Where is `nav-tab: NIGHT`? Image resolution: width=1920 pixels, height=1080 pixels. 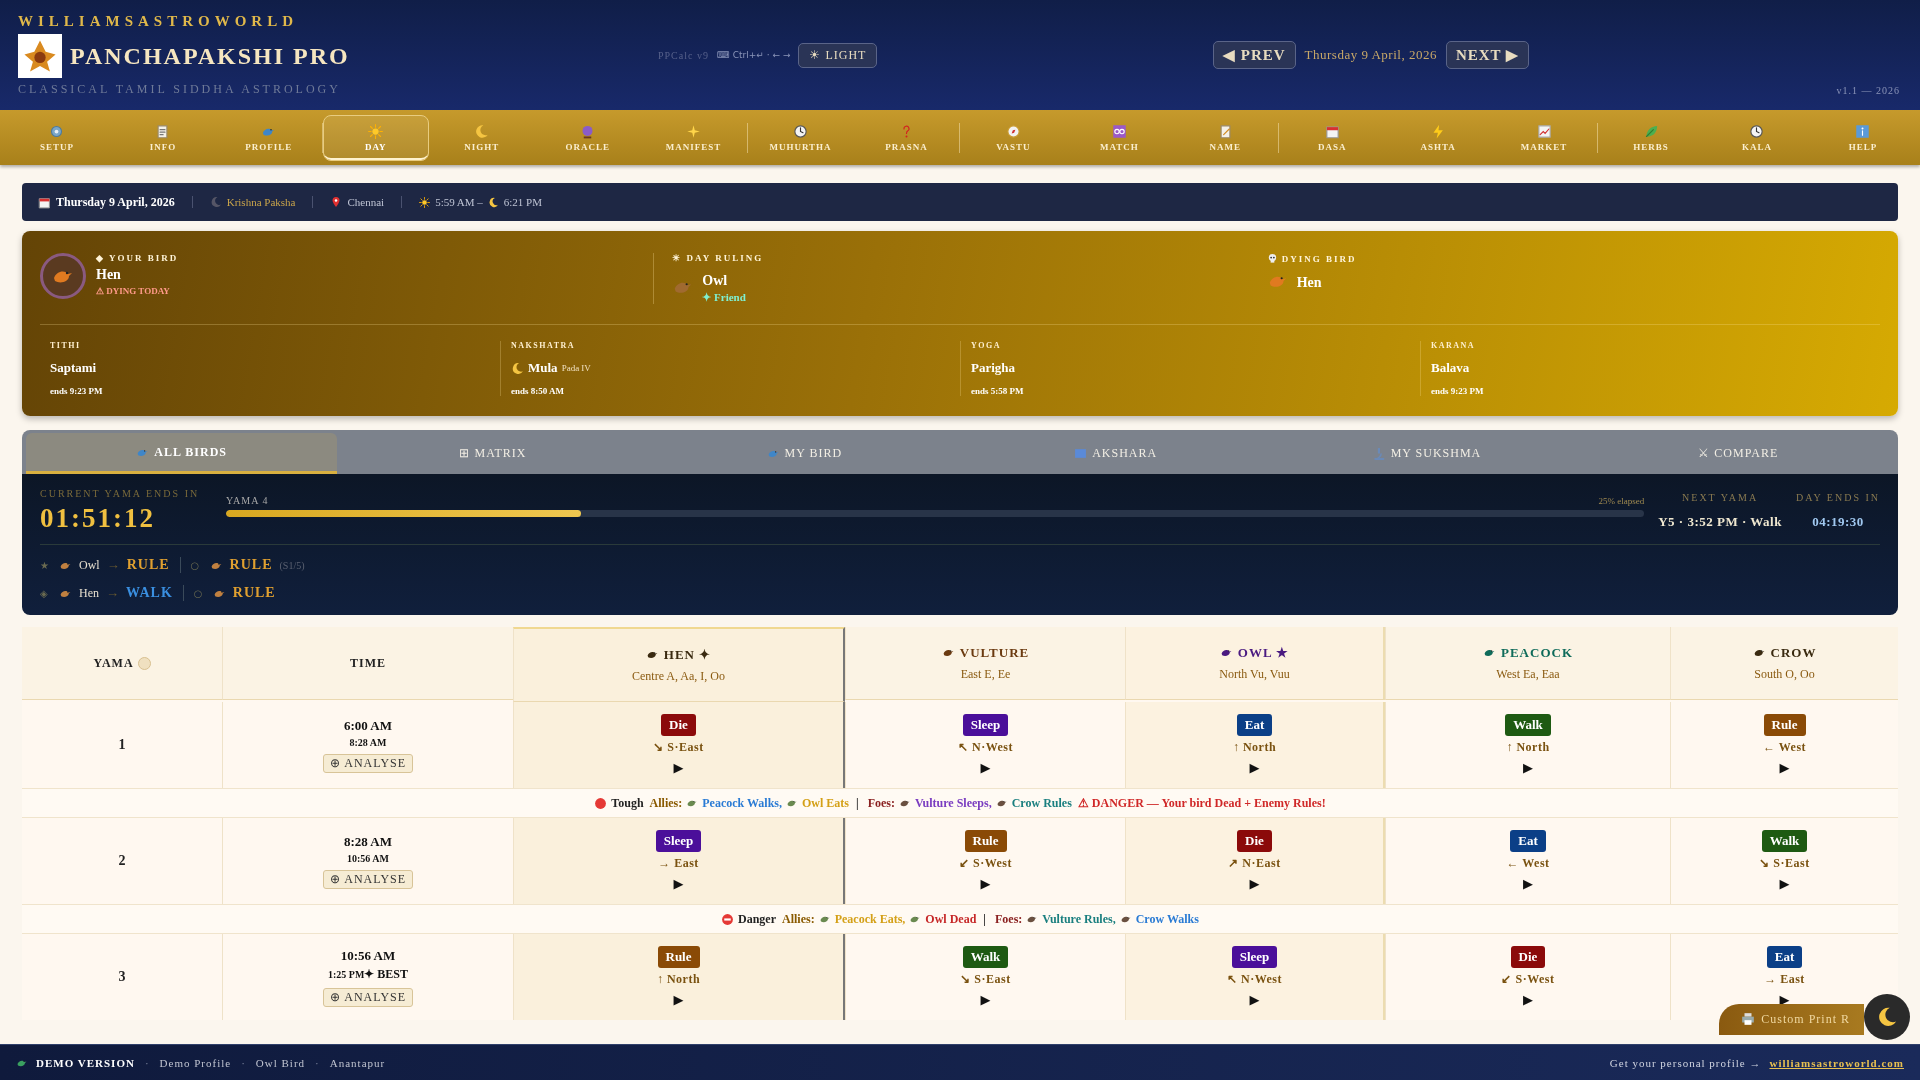 nav-tab: NIGHT is located at coordinates (481, 137).